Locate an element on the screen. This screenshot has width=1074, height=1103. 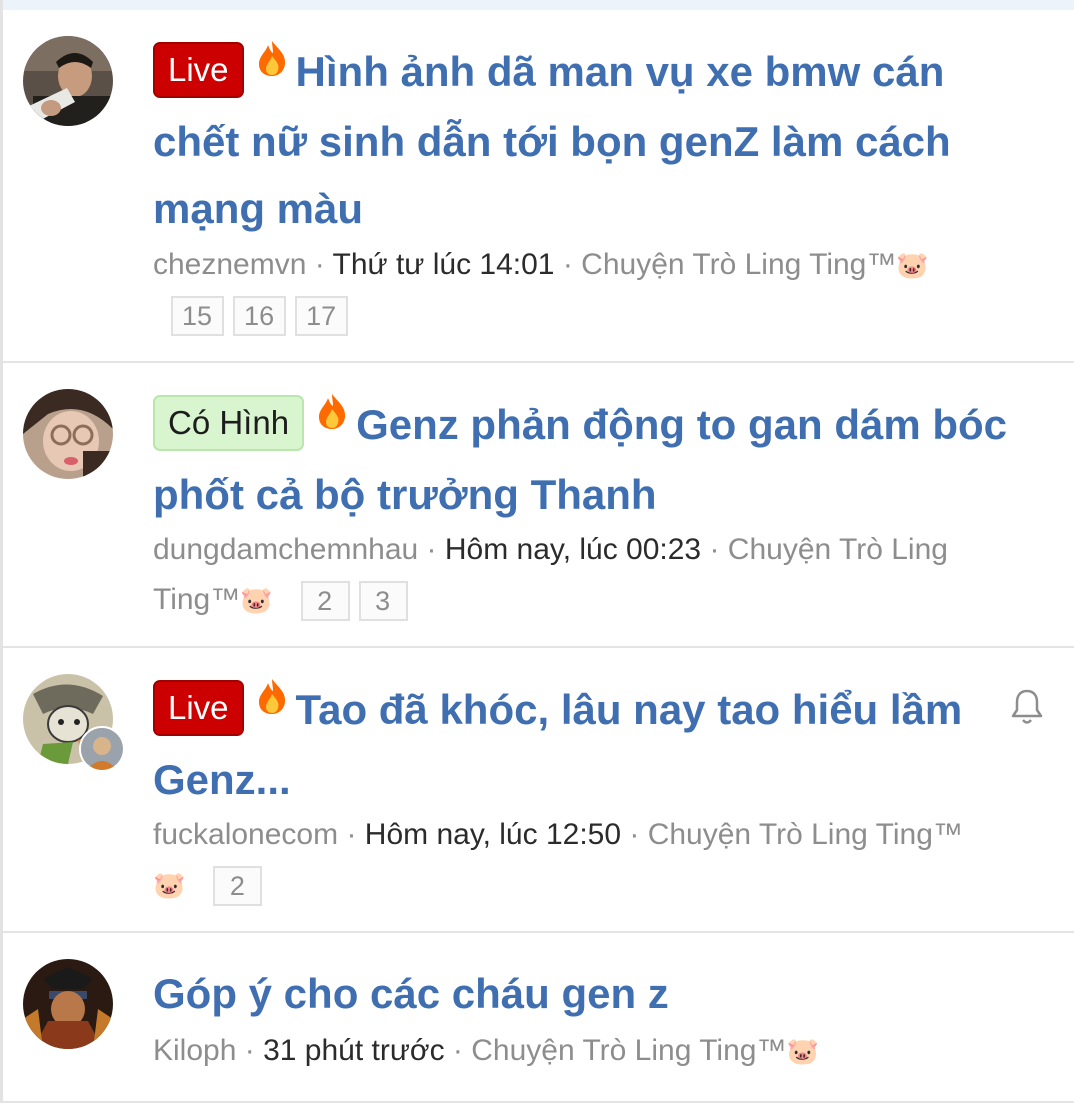
page-link: 3 is located at coordinates (383, 601).